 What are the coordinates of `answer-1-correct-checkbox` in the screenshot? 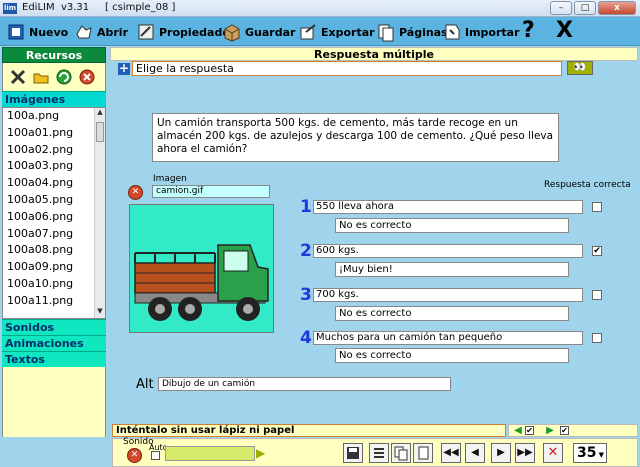 It's located at (597, 207).